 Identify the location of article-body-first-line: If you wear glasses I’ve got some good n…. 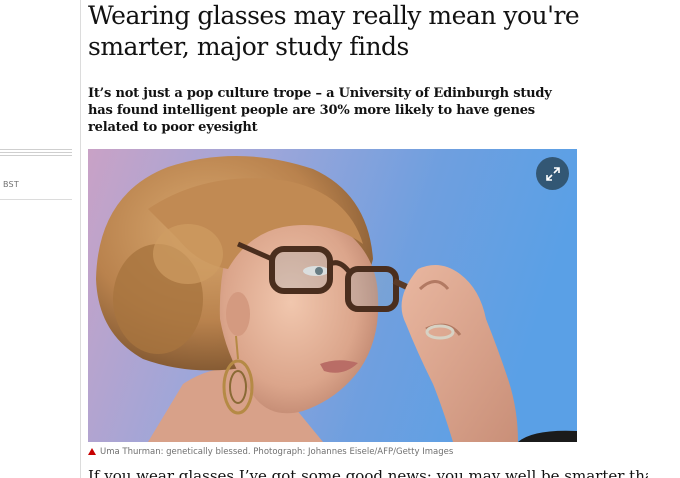
(368, 472).